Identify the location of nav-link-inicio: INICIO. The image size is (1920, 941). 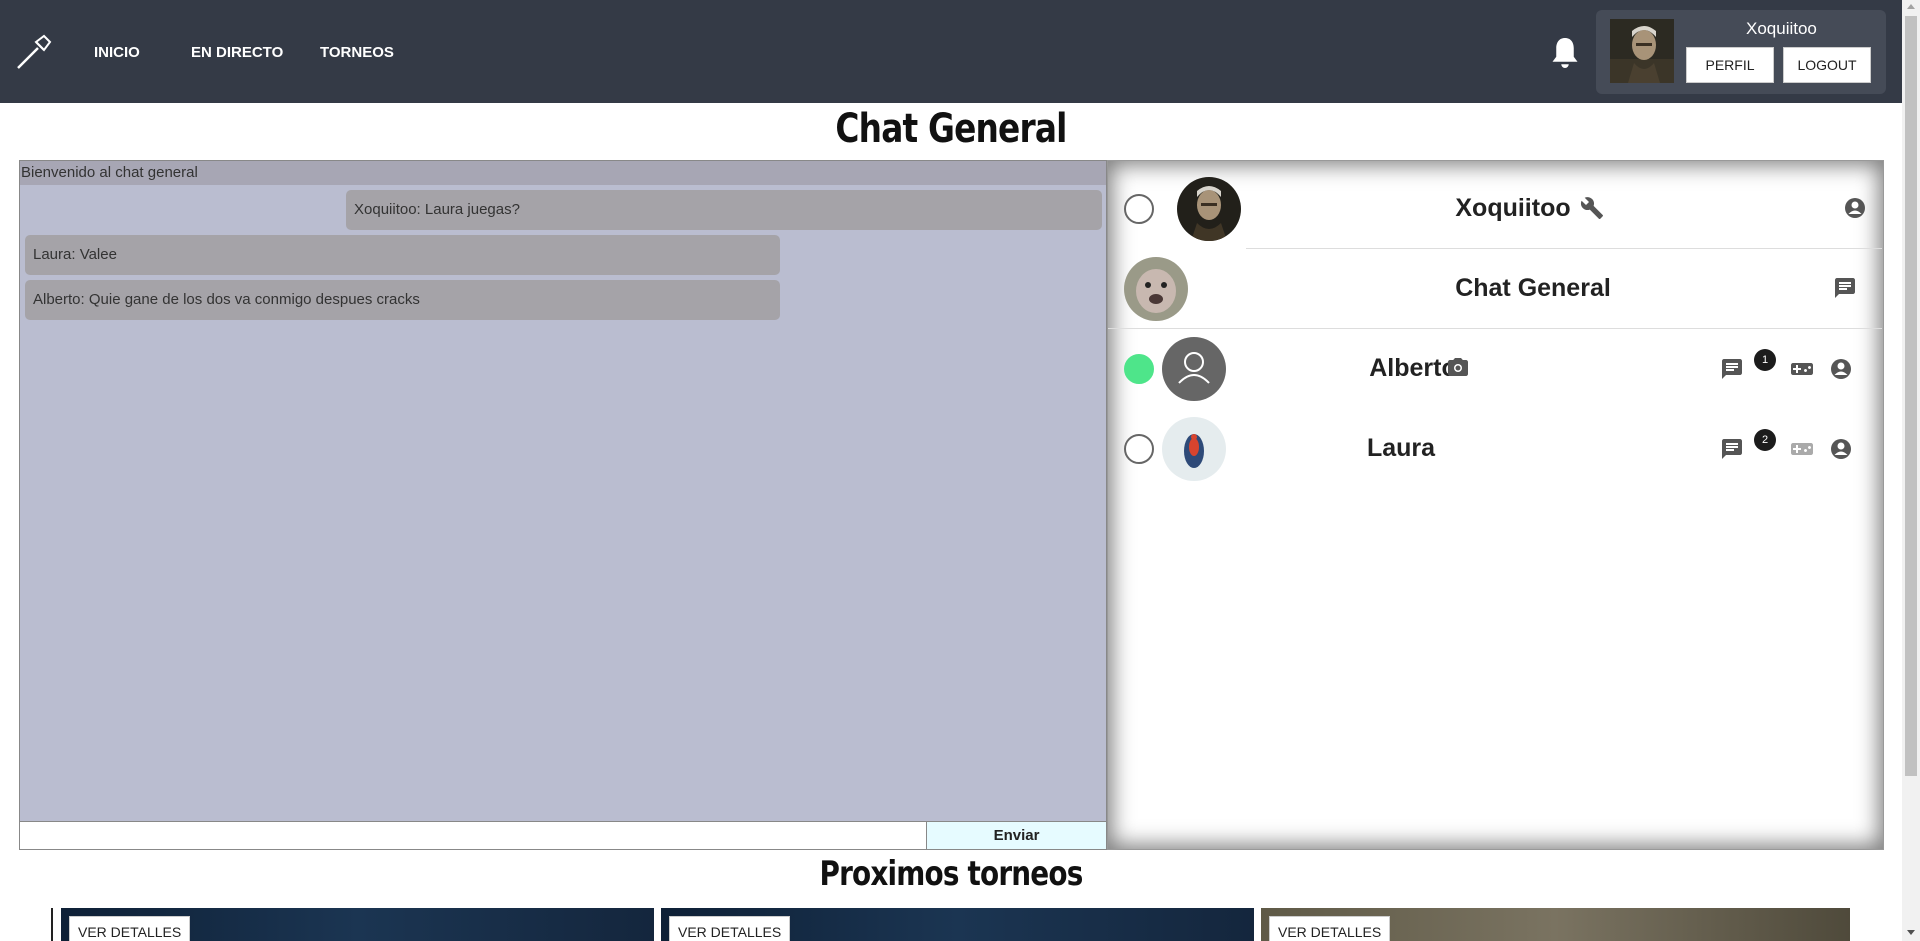
(117, 52).